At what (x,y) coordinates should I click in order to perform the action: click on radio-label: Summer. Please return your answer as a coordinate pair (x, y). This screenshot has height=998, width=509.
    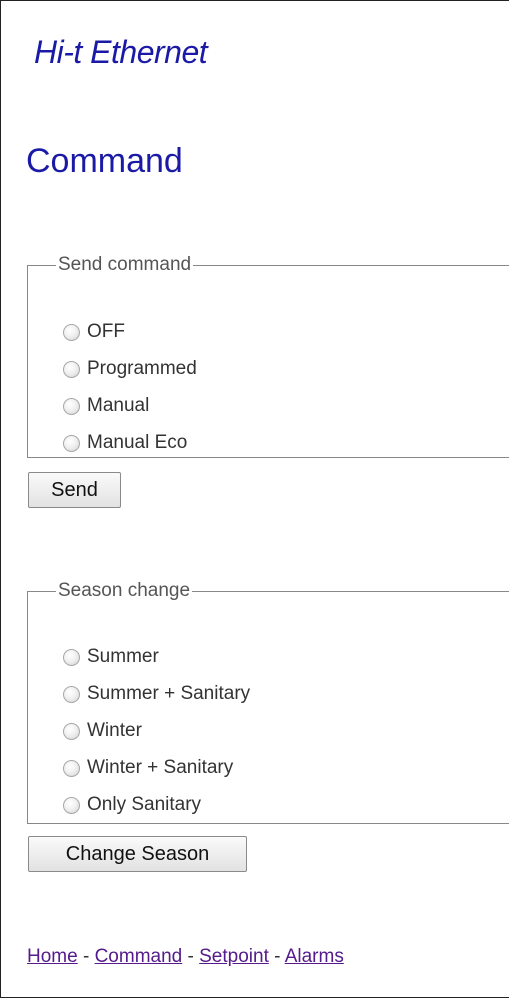
    Looking at the image, I should click on (123, 656).